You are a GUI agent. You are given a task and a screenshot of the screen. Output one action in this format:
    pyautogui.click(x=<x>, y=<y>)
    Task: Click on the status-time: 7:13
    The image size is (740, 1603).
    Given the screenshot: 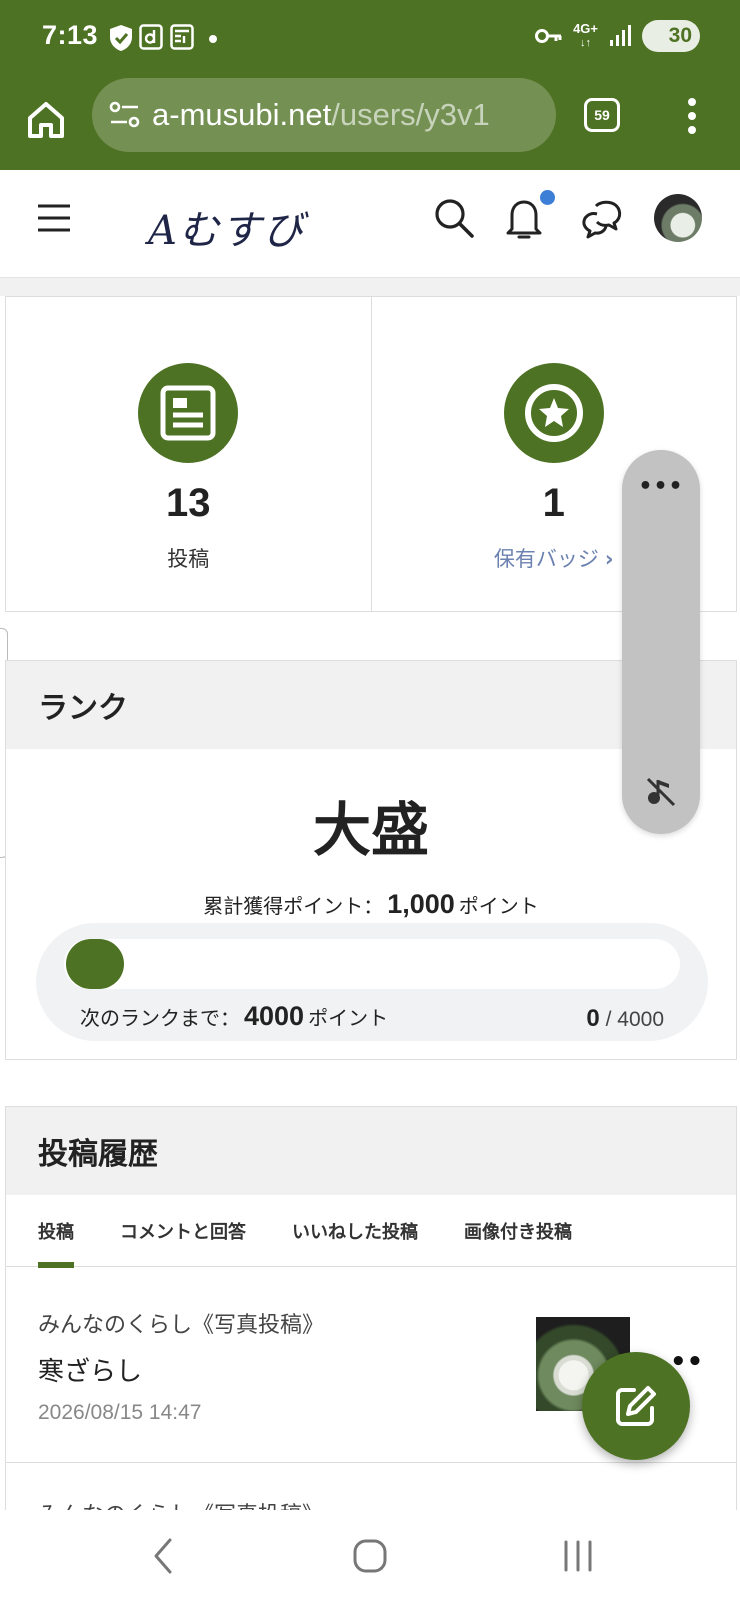 What is the action you would take?
    pyautogui.click(x=70, y=35)
    